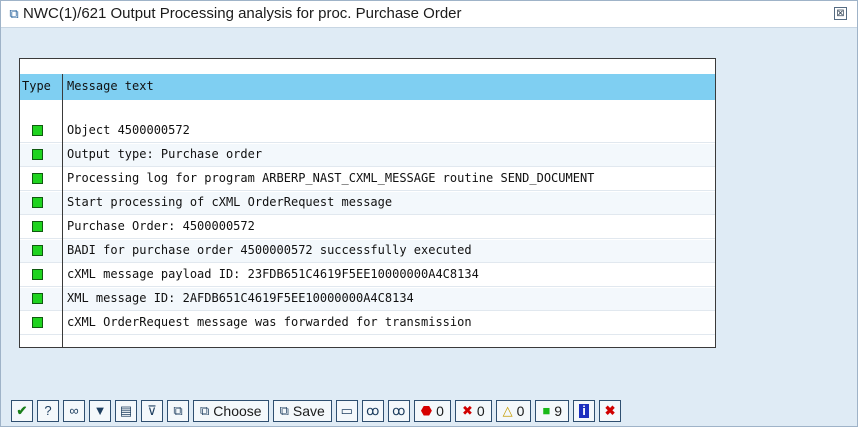 This screenshot has width=858, height=427. I want to click on warning-icon: △, so click(507, 410).